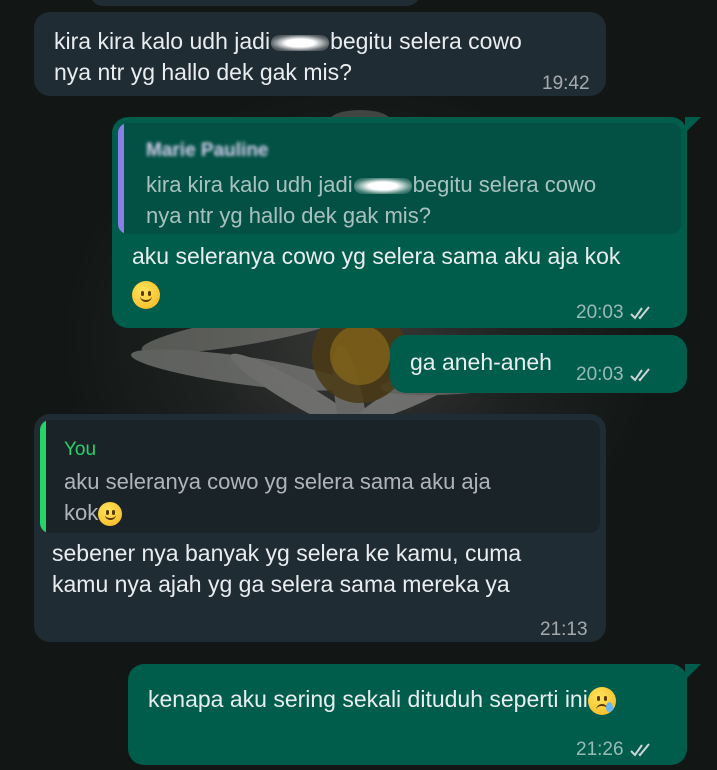  Describe the element at coordinates (255, 3) in the screenshot. I see `message-bubble-incoming-partial` at that location.